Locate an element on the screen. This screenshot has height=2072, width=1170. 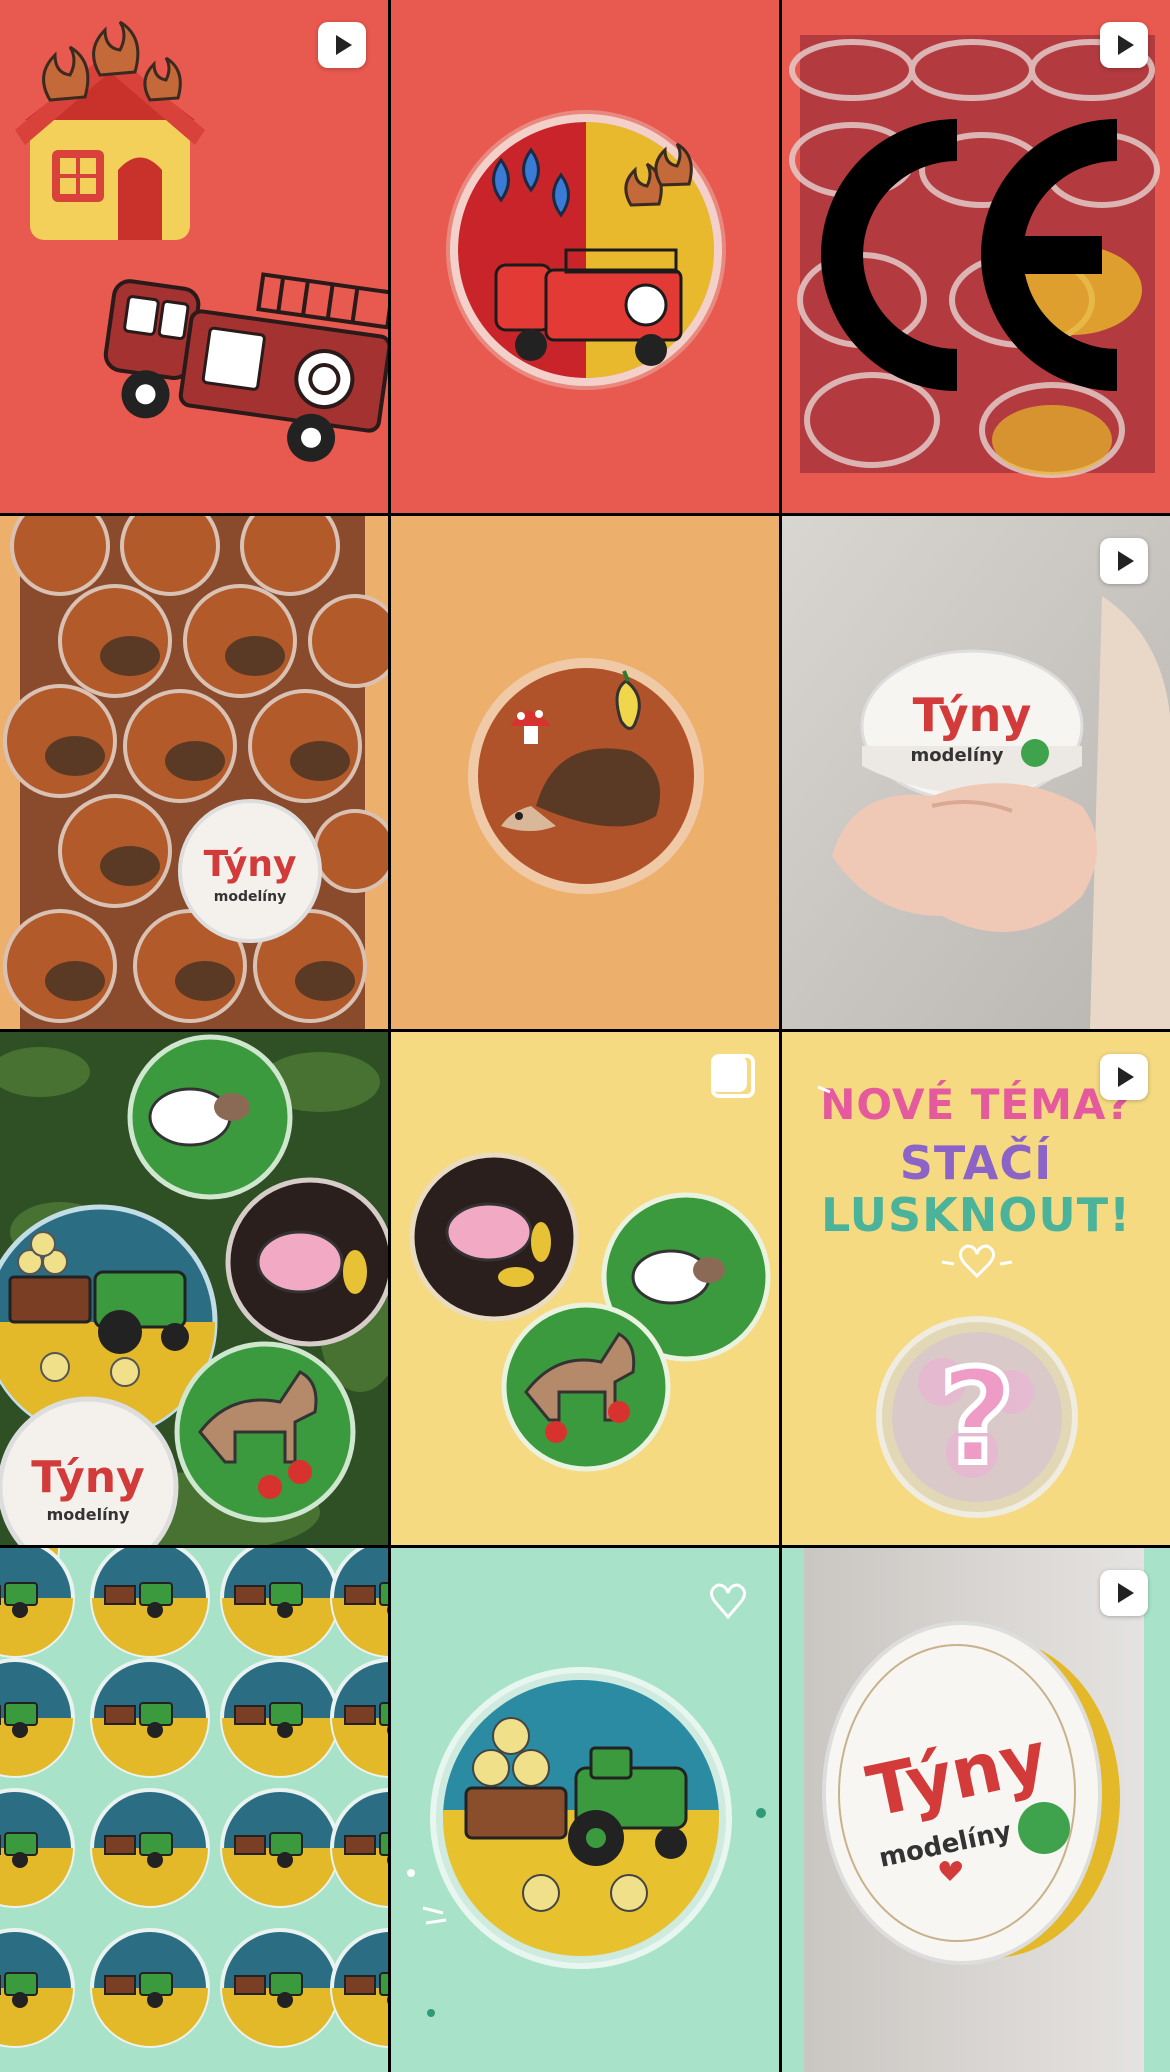
grid-post-7: Týny modelíny is located at coordinates (194, 1288).